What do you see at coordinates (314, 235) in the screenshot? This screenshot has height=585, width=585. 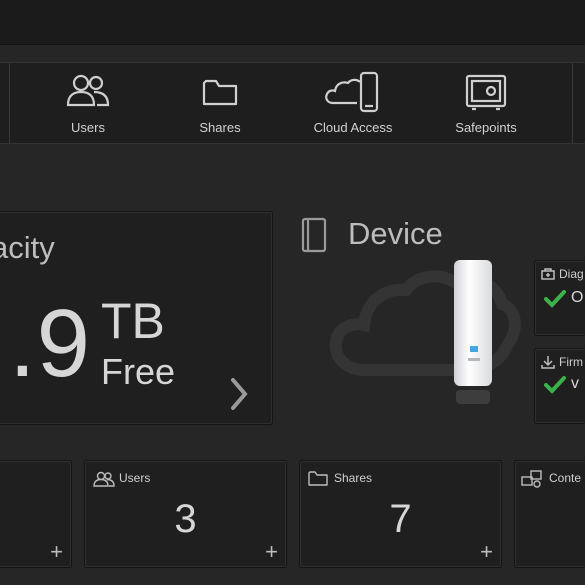 I see `drive-icon` at bounding box center [314, 235].